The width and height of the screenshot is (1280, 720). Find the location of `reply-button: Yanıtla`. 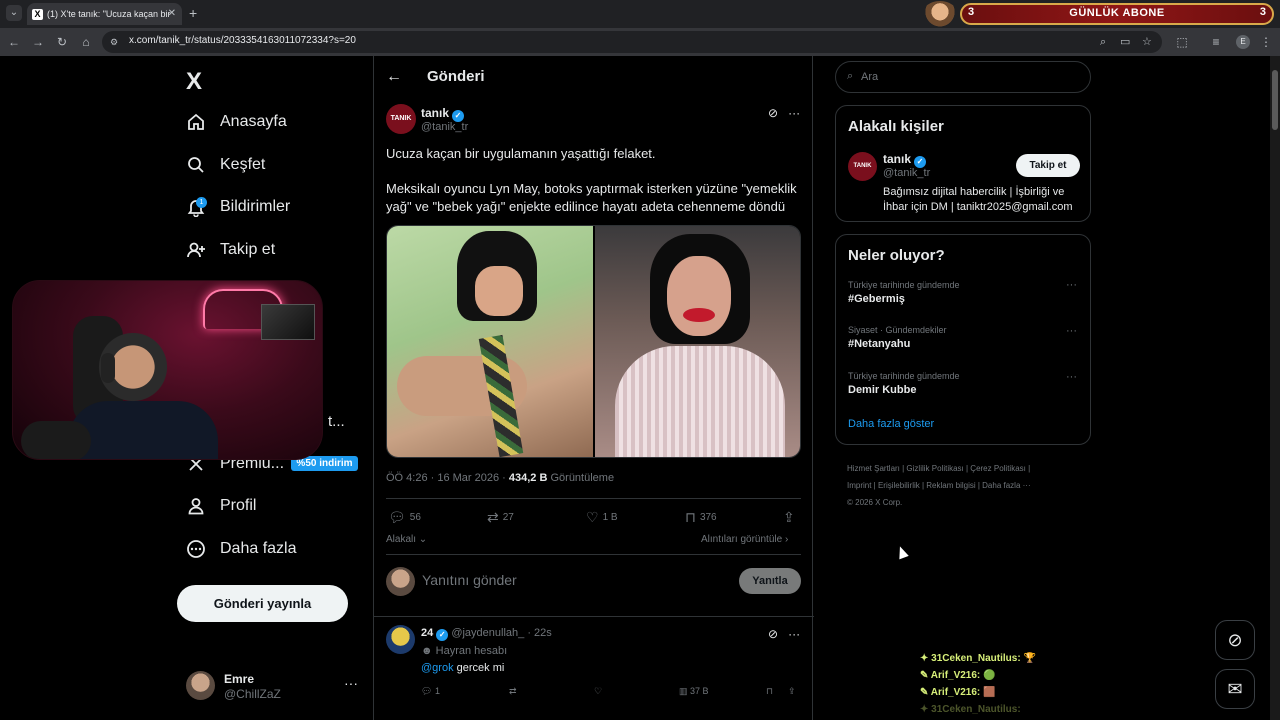

reply-button: Yanıtla is located at coordinates (770, 581).